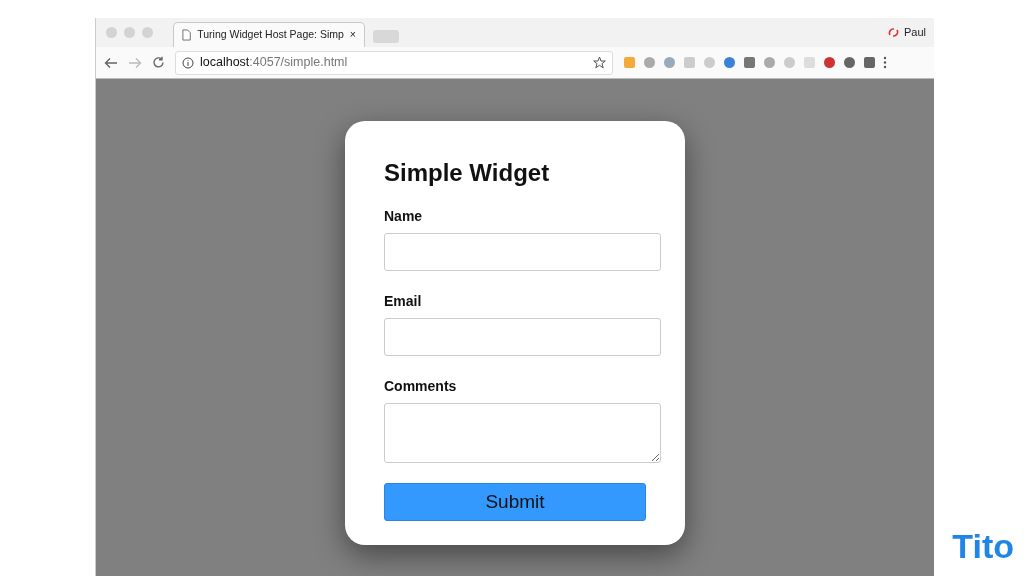  I want to click on url-text: localhost:4057/simple.html, so click(274, 63).